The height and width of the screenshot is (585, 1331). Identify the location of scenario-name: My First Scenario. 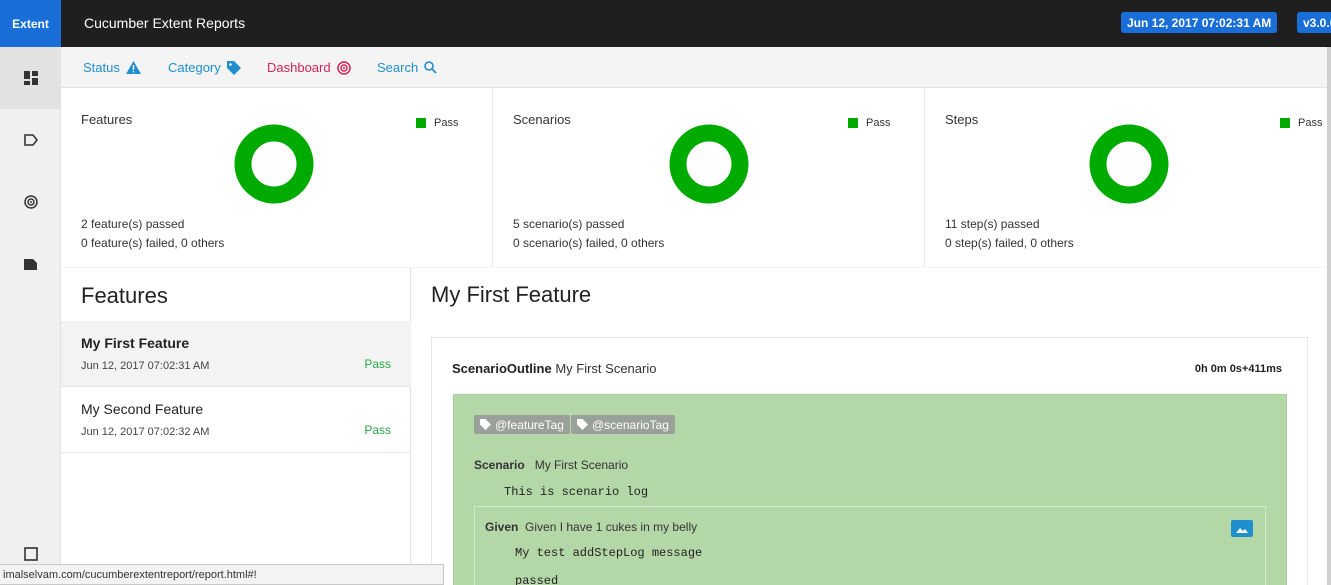
(606, 368).